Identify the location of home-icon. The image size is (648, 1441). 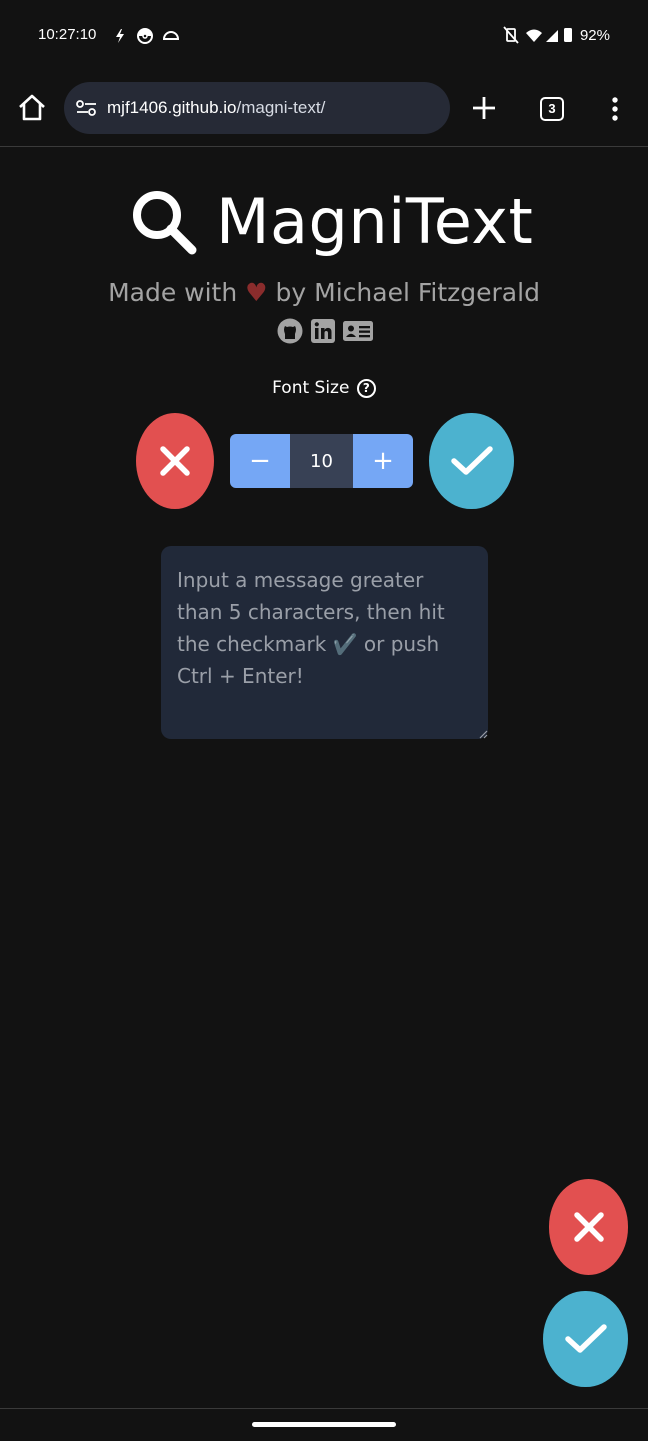
(32, 107).